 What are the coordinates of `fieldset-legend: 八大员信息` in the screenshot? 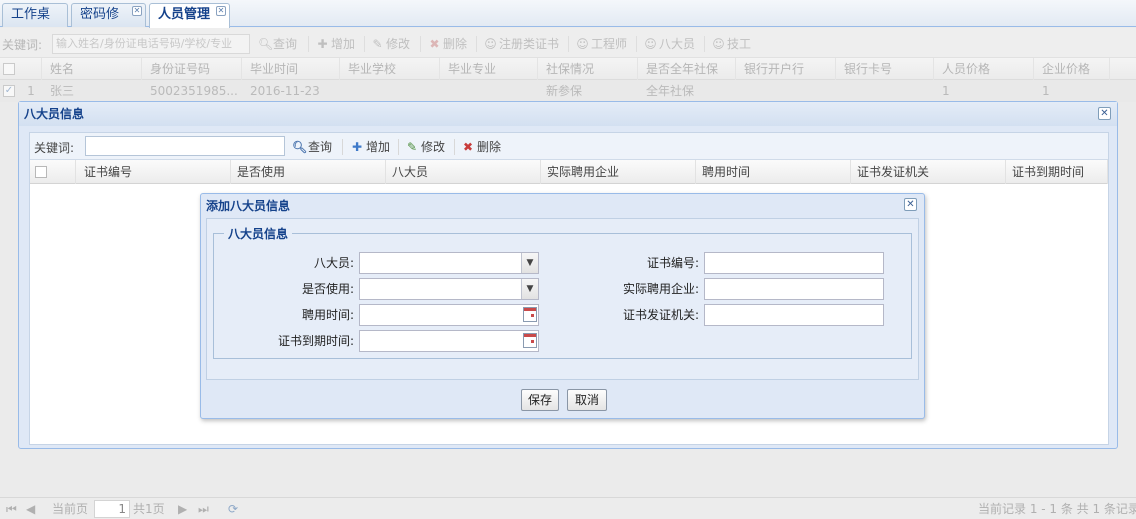 It's located at (258, 233).